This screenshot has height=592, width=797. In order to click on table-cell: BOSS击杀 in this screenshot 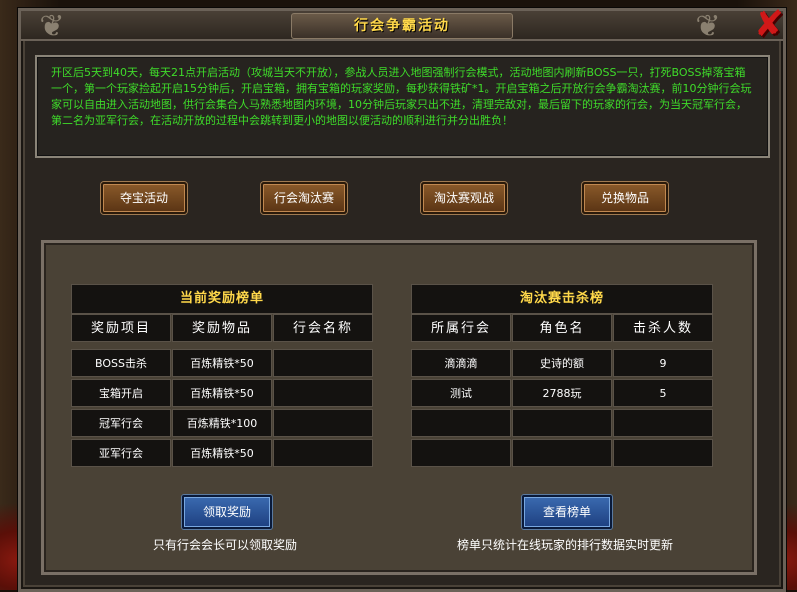, I will do `click(121, 363)`.